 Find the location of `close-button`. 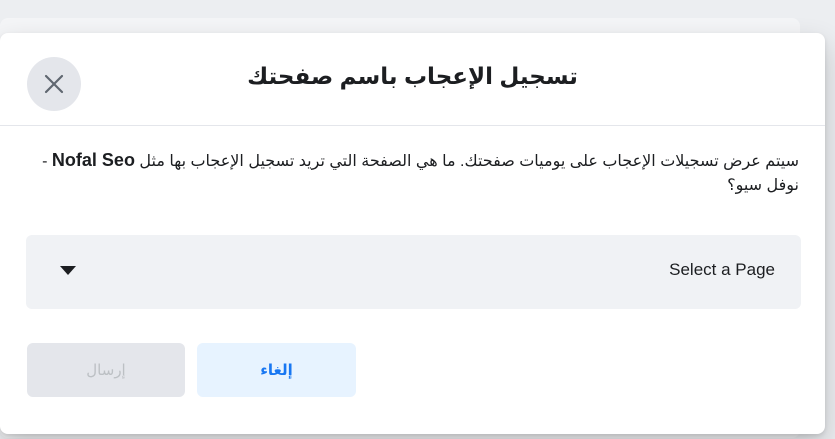

close-button is located at coordinates (54, 84).